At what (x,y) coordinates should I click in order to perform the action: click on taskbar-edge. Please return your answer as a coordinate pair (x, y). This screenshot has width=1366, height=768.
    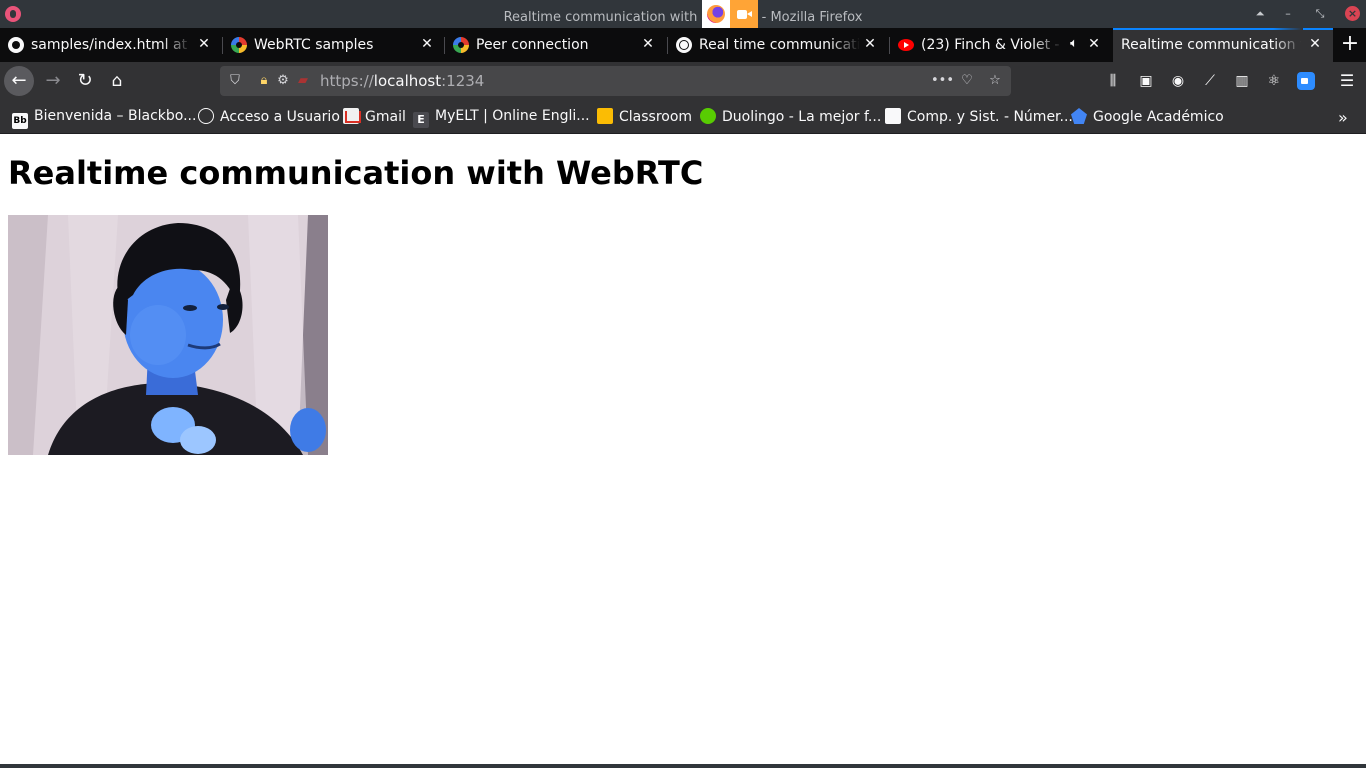
    Looking at the image, I should click on (683, 766).